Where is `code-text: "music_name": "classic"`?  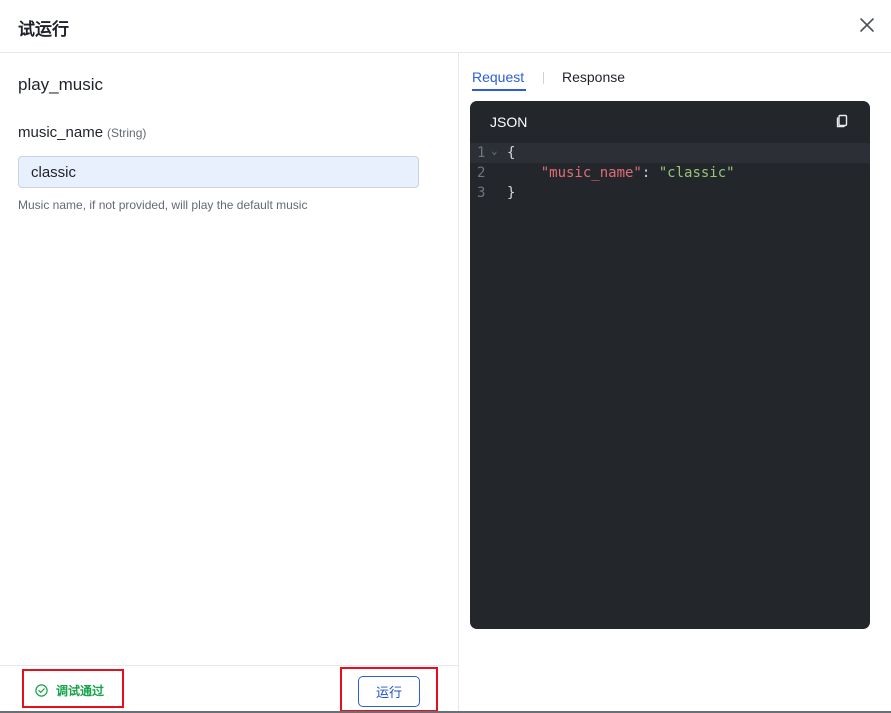 code-text: "music_name": "classic" is located at coordinates (621, 173).